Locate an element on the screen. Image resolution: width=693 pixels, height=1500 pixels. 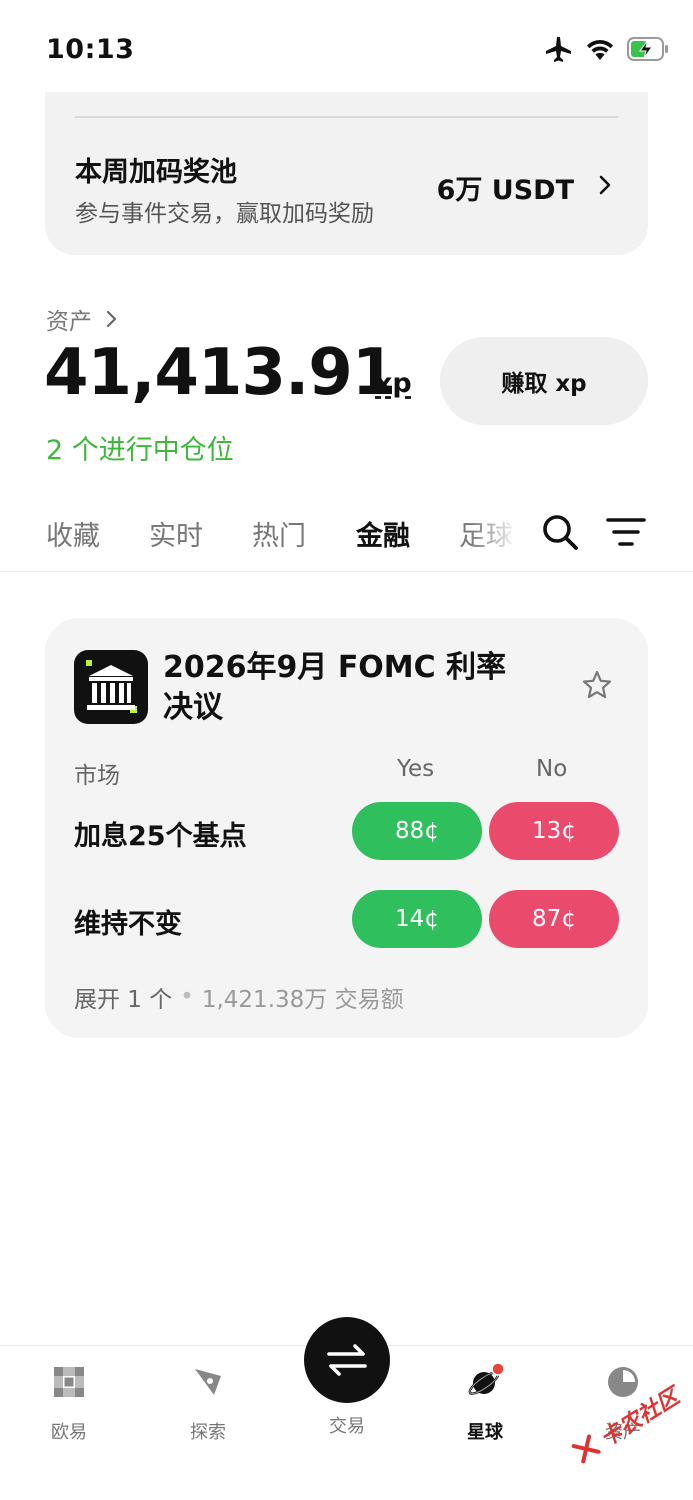
filter-icon is located at coordinates (626, 532).